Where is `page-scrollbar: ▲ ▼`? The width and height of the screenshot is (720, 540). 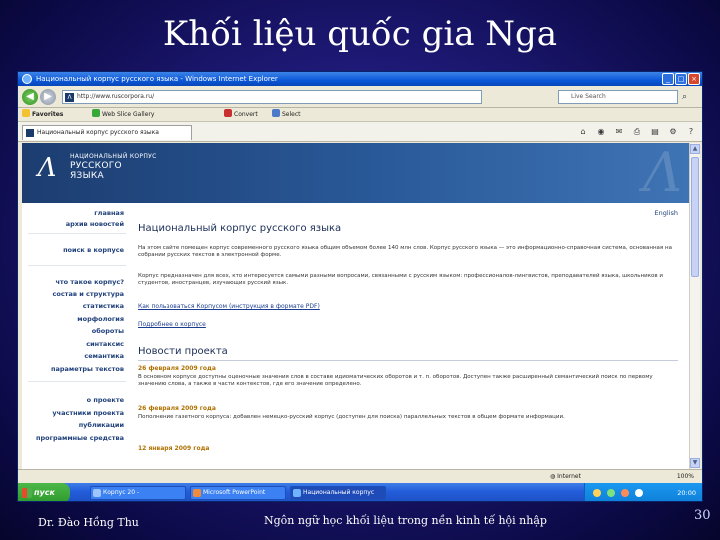 page-scrollbar: ▲ ▼ is located at coordinates (694, 306).